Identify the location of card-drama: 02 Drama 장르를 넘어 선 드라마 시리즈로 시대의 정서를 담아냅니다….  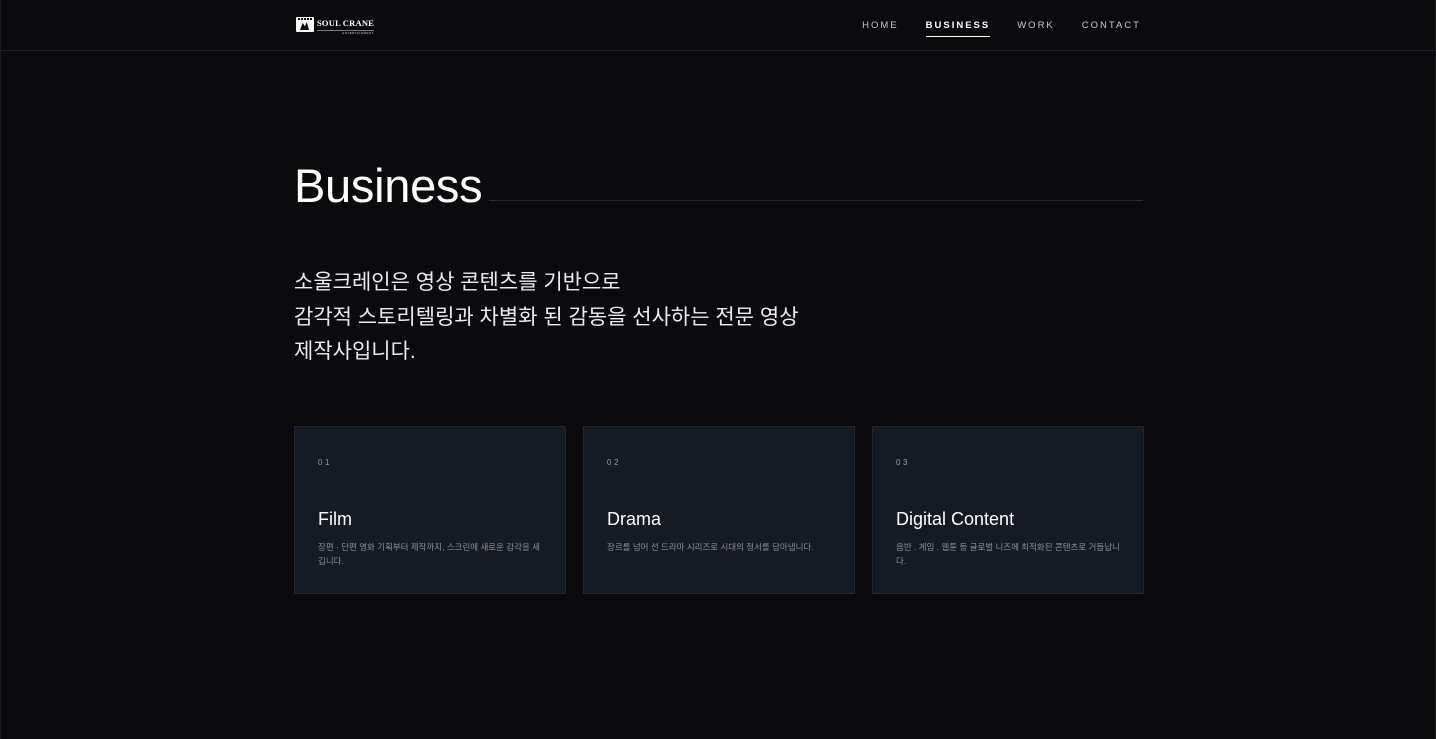
(719, 510).